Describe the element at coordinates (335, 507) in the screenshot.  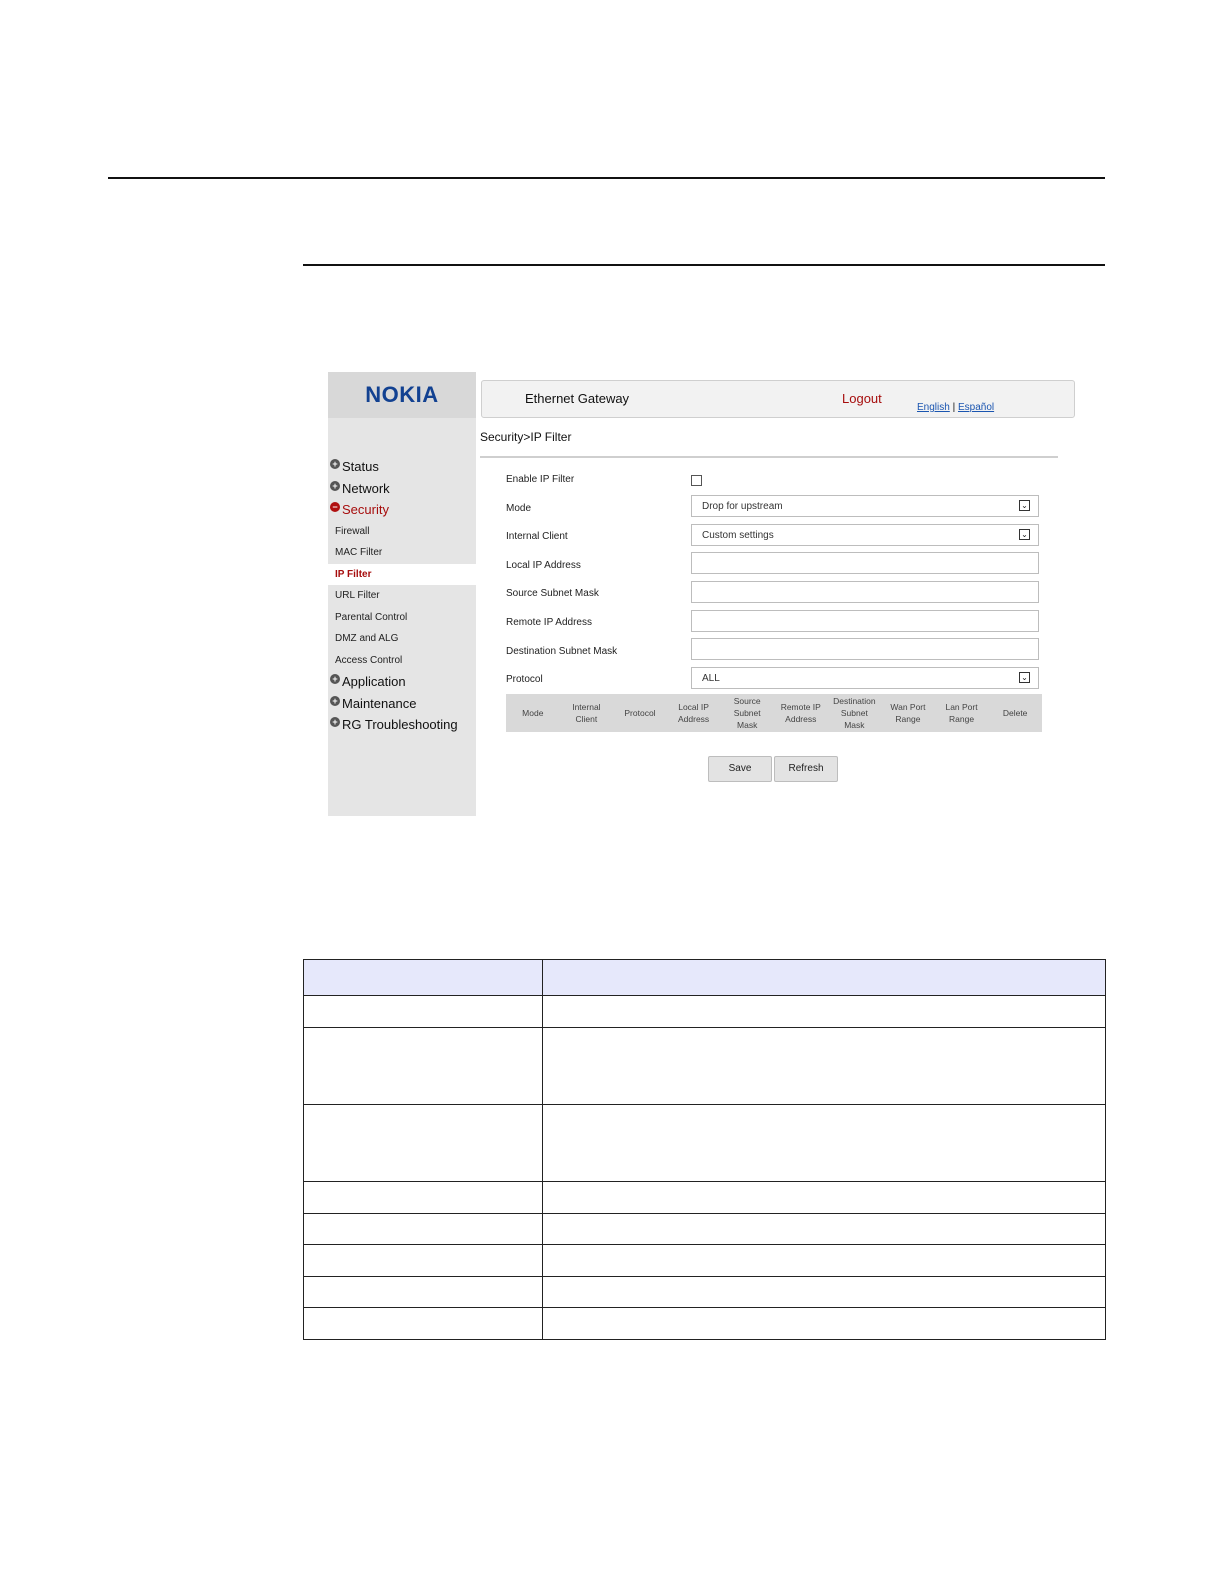
I see `minus-icon: −` at that location.